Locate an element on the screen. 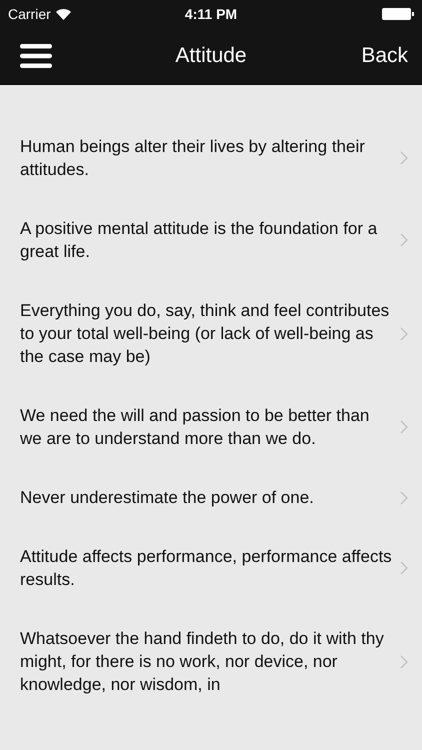  quote-row: Attitude affects performance, performance affects results. is located at coordinates (211, 568).